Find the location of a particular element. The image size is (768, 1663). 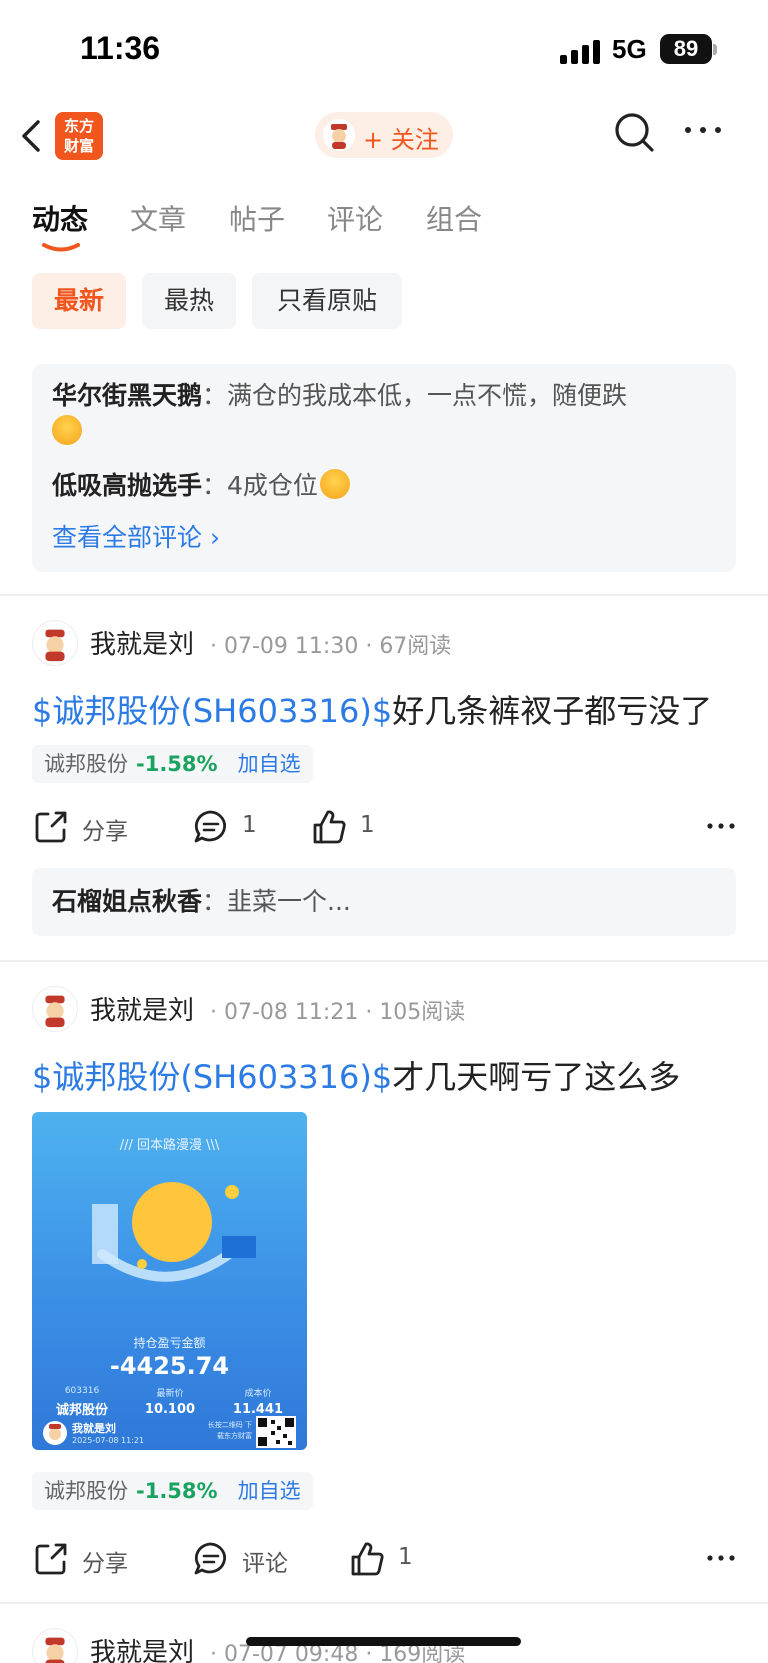

qr-code-icon is located at coordinates (276, 1432).